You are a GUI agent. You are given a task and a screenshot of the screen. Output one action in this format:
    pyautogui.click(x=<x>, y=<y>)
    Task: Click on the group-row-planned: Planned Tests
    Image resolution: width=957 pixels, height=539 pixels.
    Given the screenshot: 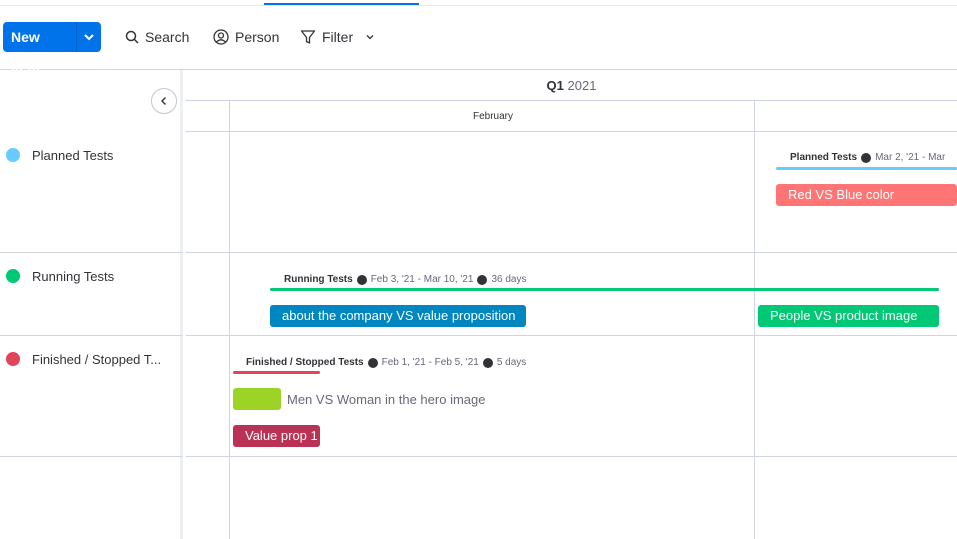 What is the action you would take?
    pyautogui.click(x=91, y=192)
    